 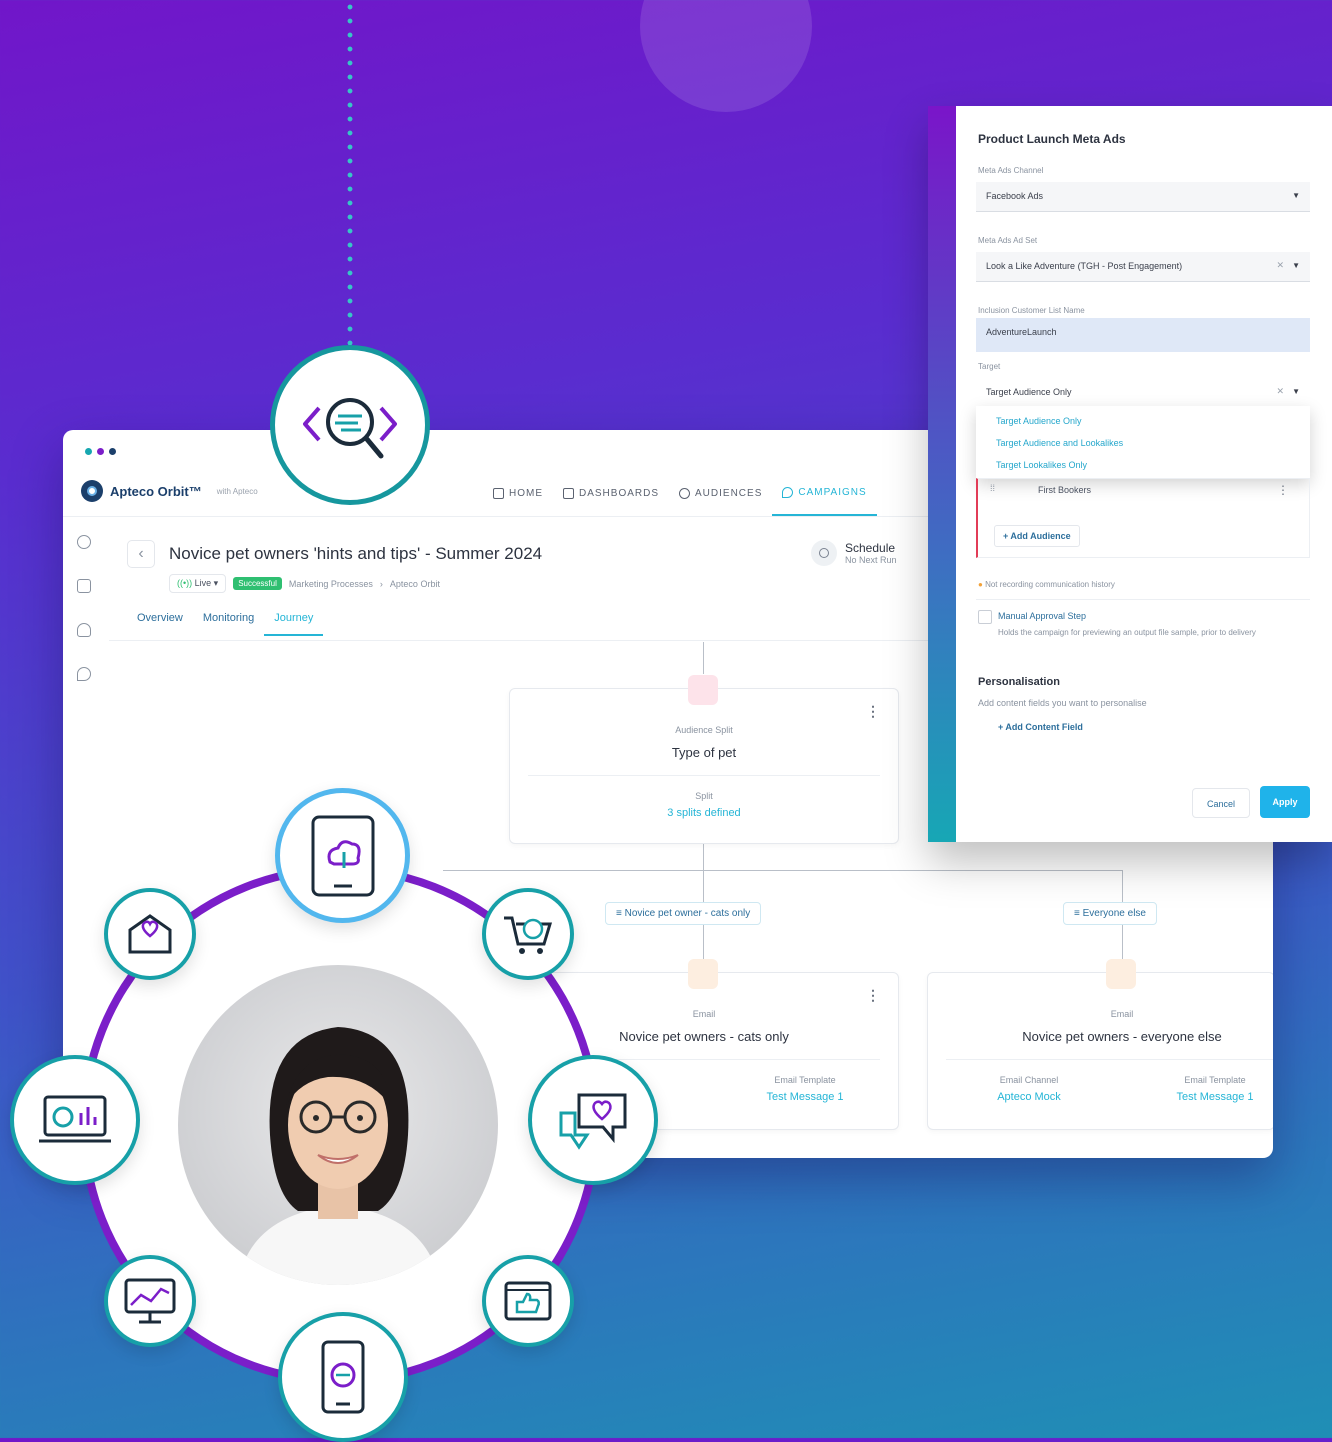 What do you see at coordinates (1029, 1097) in the screenshot?
I see `channel-link: Apteco Mock` at bounding box center [1029, 1097].